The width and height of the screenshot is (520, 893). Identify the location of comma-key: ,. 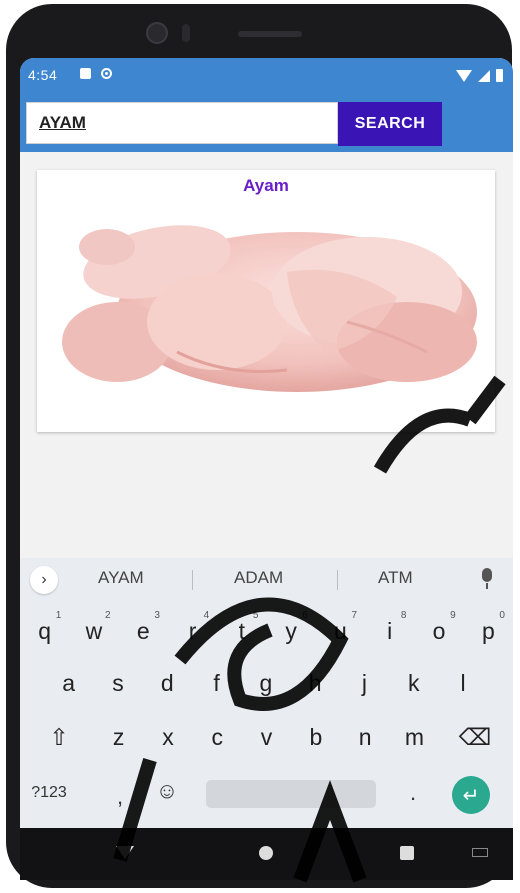
(120, 797).